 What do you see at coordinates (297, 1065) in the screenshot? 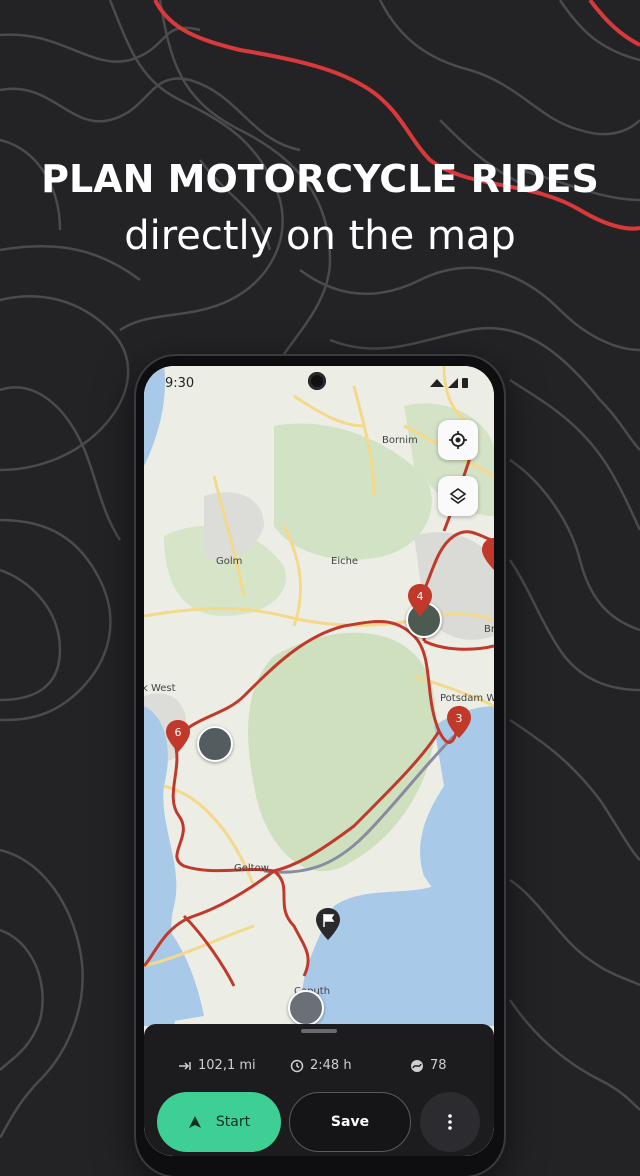
I see `clock-icon` at bounding box center [297, 1065].